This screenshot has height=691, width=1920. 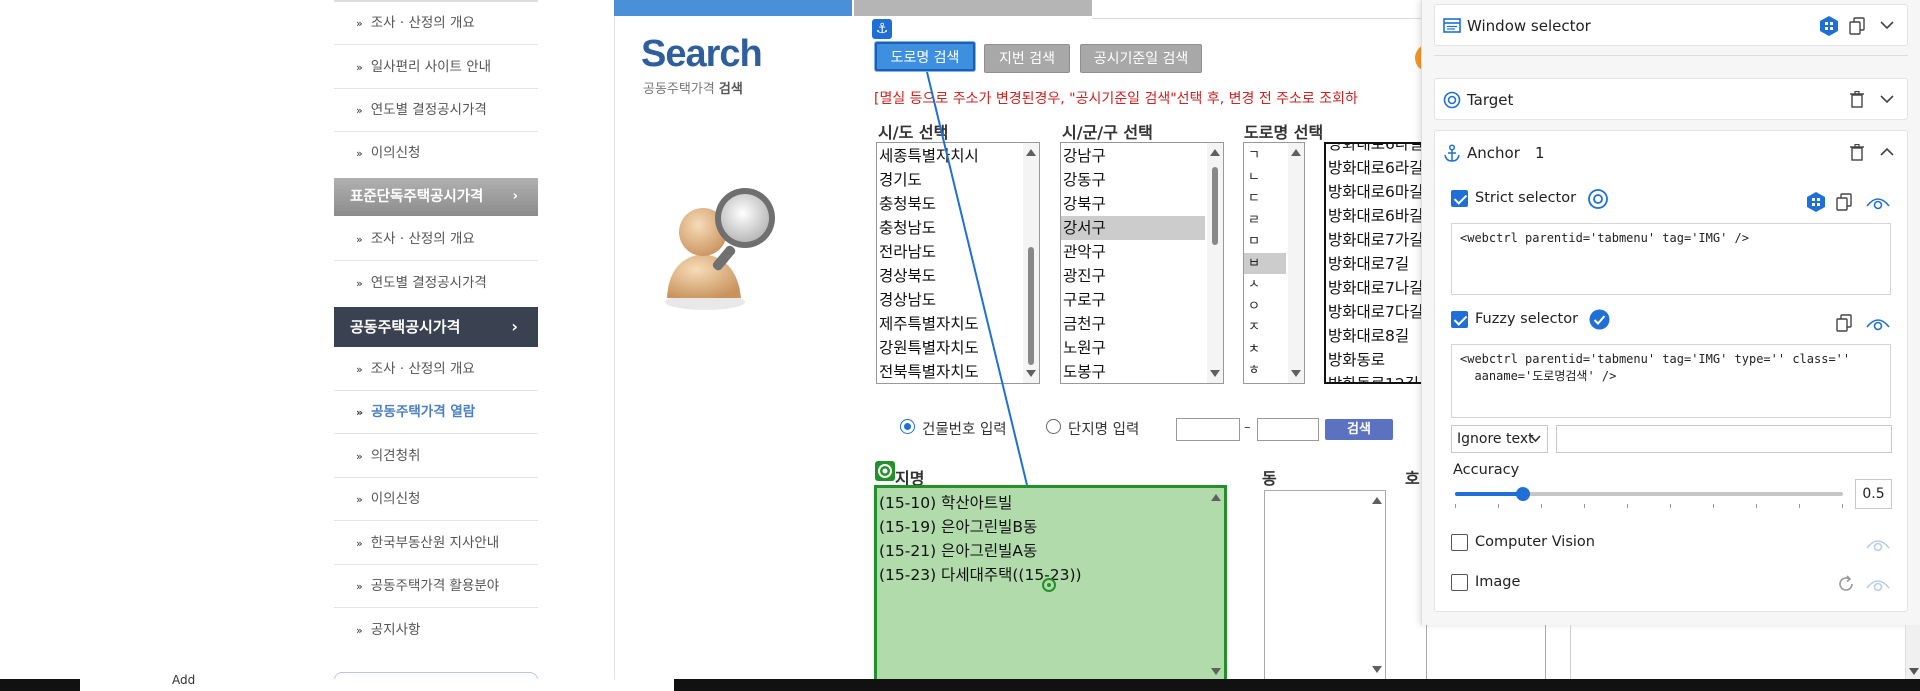 What do you see at coordinates (1142, 371) in the screenshot?
I see `list-item: 도봉구` at bounding box center [1142, 371].